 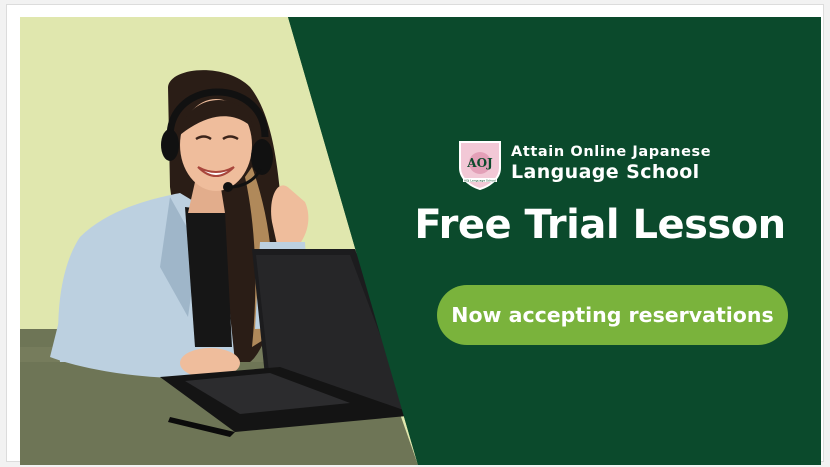 What do you see at coordinates (611, 152) in the screenshot?
I see `school-name-line1: Attain Online Japanese` at bounding box center [611, 152].